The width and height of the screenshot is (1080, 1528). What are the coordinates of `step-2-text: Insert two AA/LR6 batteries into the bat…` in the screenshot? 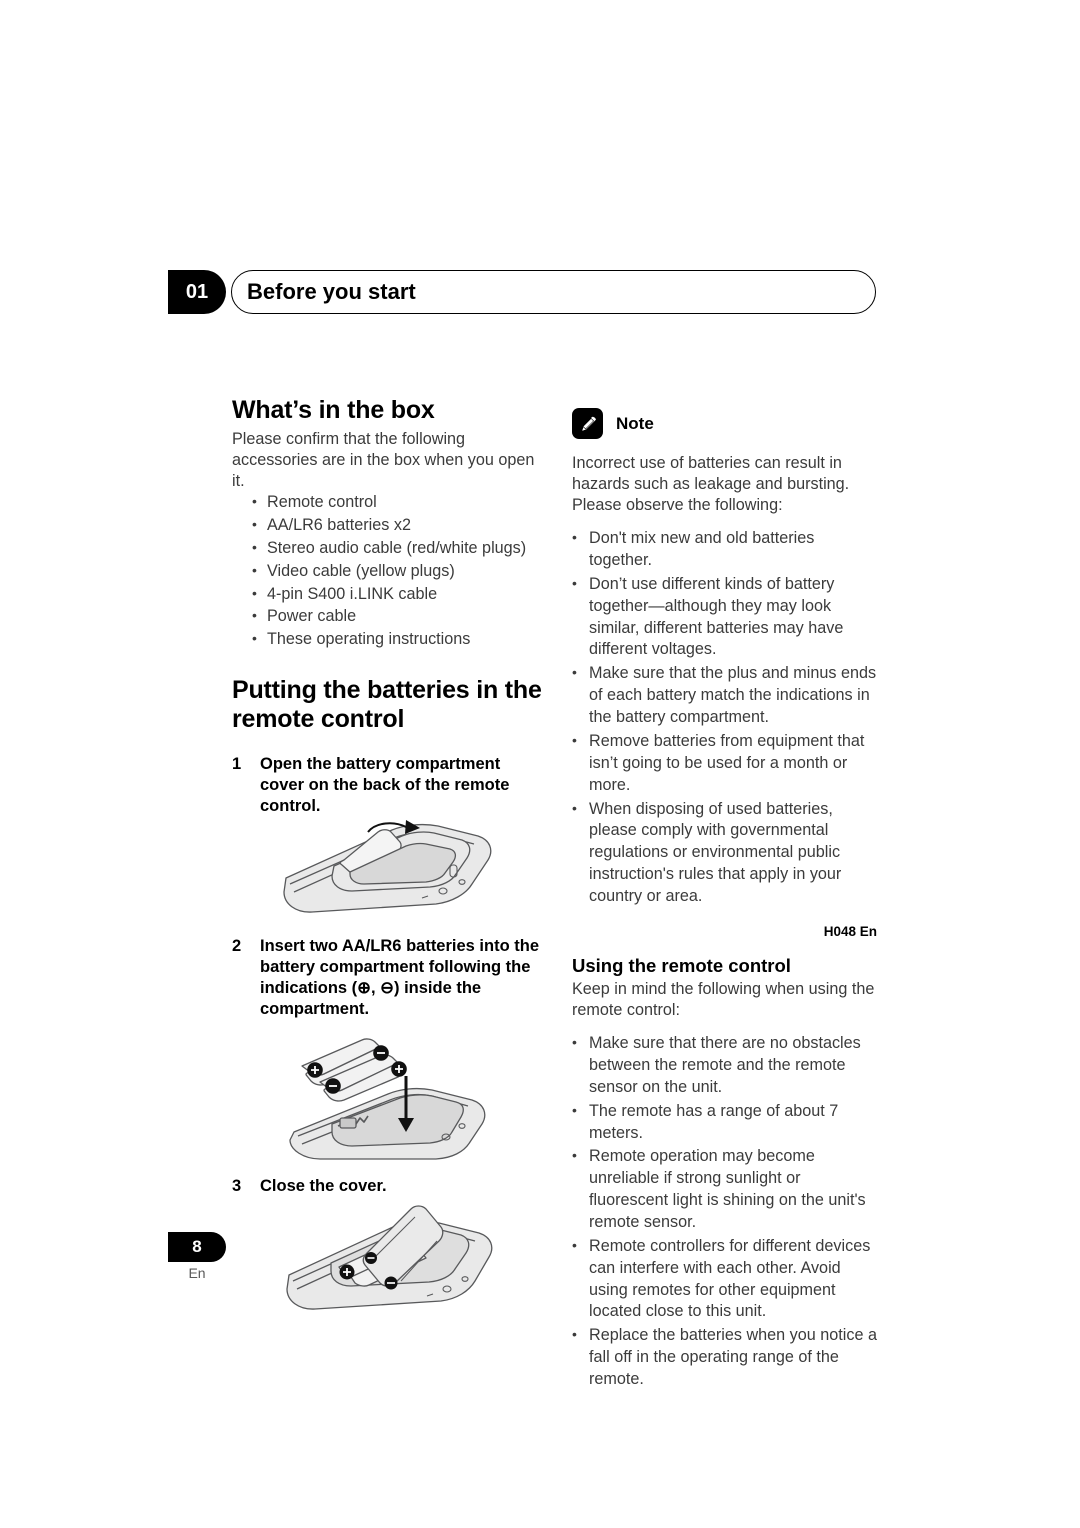 It's located at (400, 977).